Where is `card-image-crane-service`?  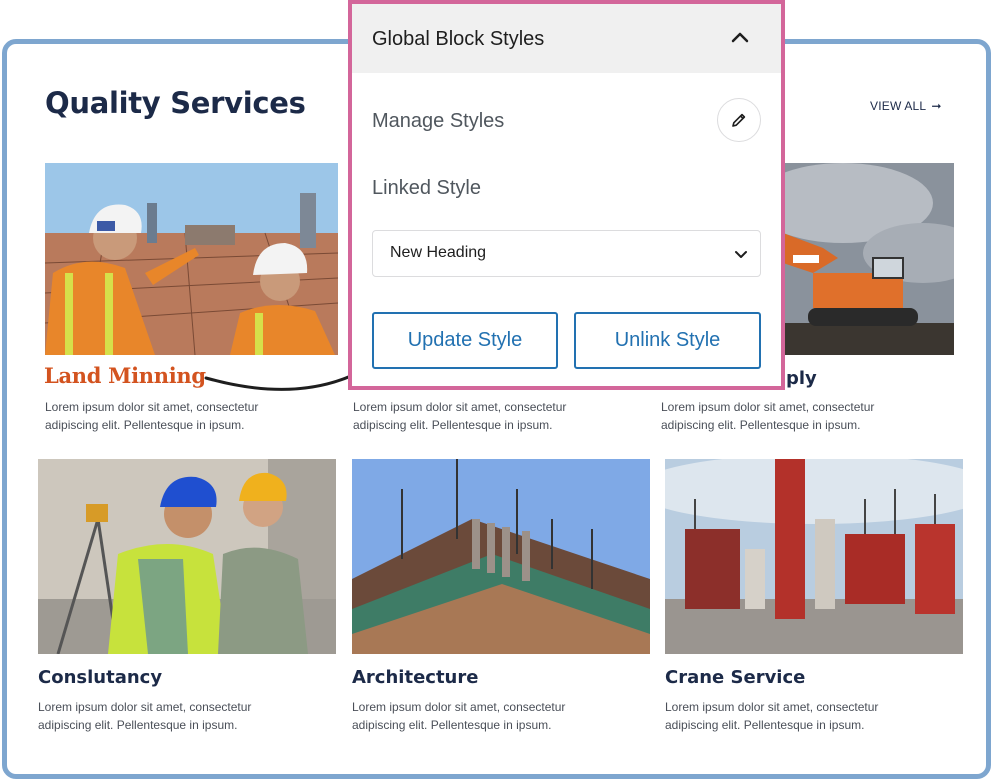 card-image-crane-service is located at coordinates (814, 556).